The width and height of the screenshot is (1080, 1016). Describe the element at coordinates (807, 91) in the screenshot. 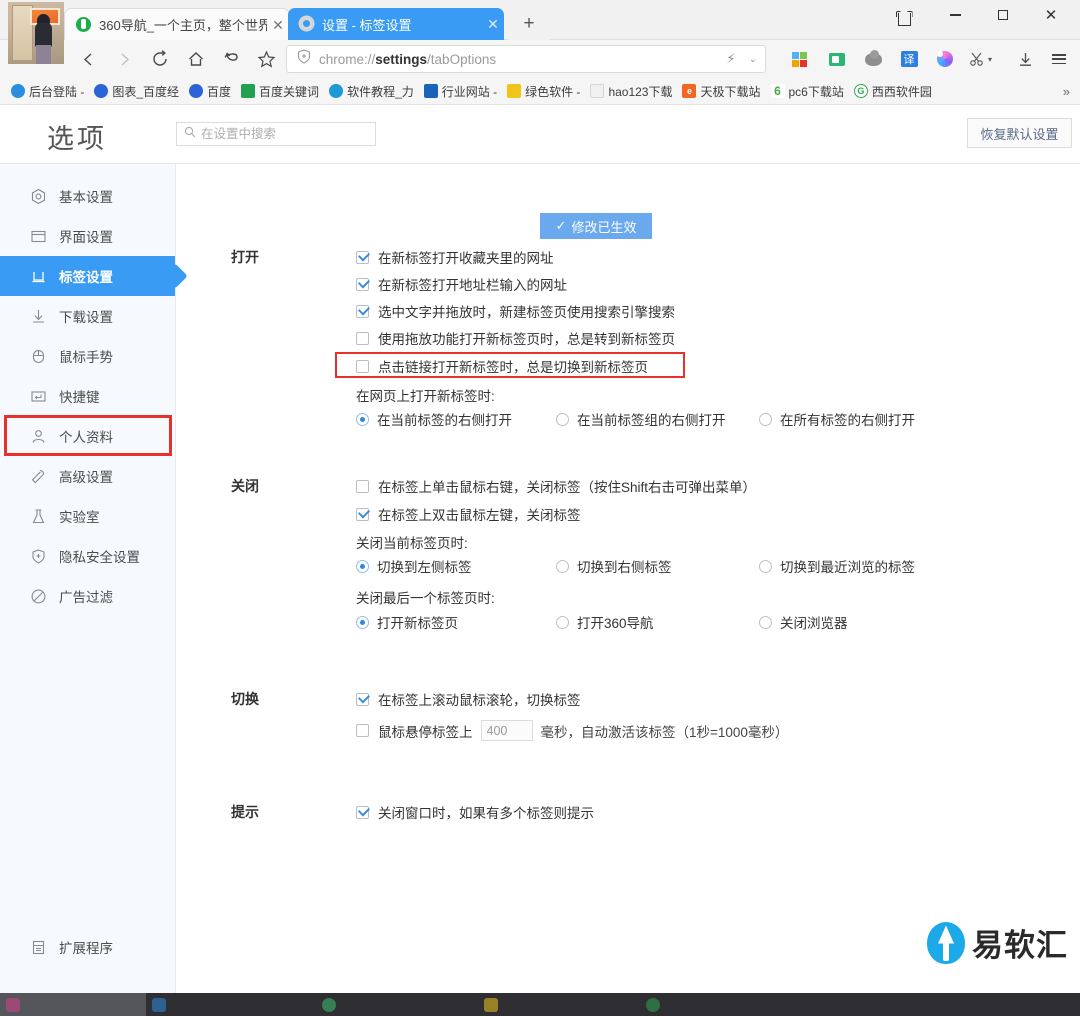

I see `bookmark-item: 6 pc6下载站` at that location.